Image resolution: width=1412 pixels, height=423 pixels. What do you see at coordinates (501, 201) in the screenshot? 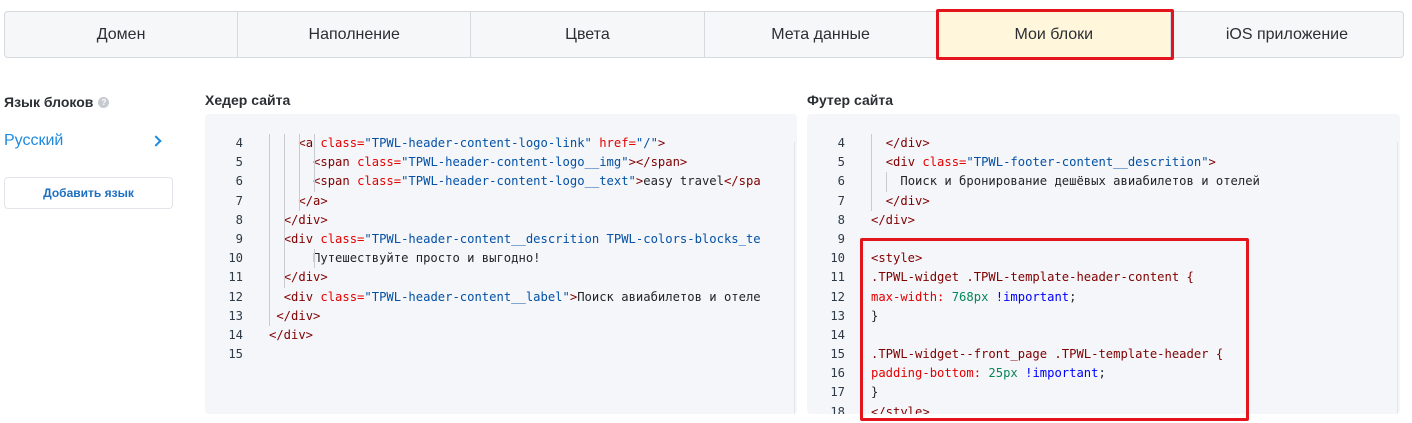
I see `code-line: 7 </a>` at bounding box center [501, 201].